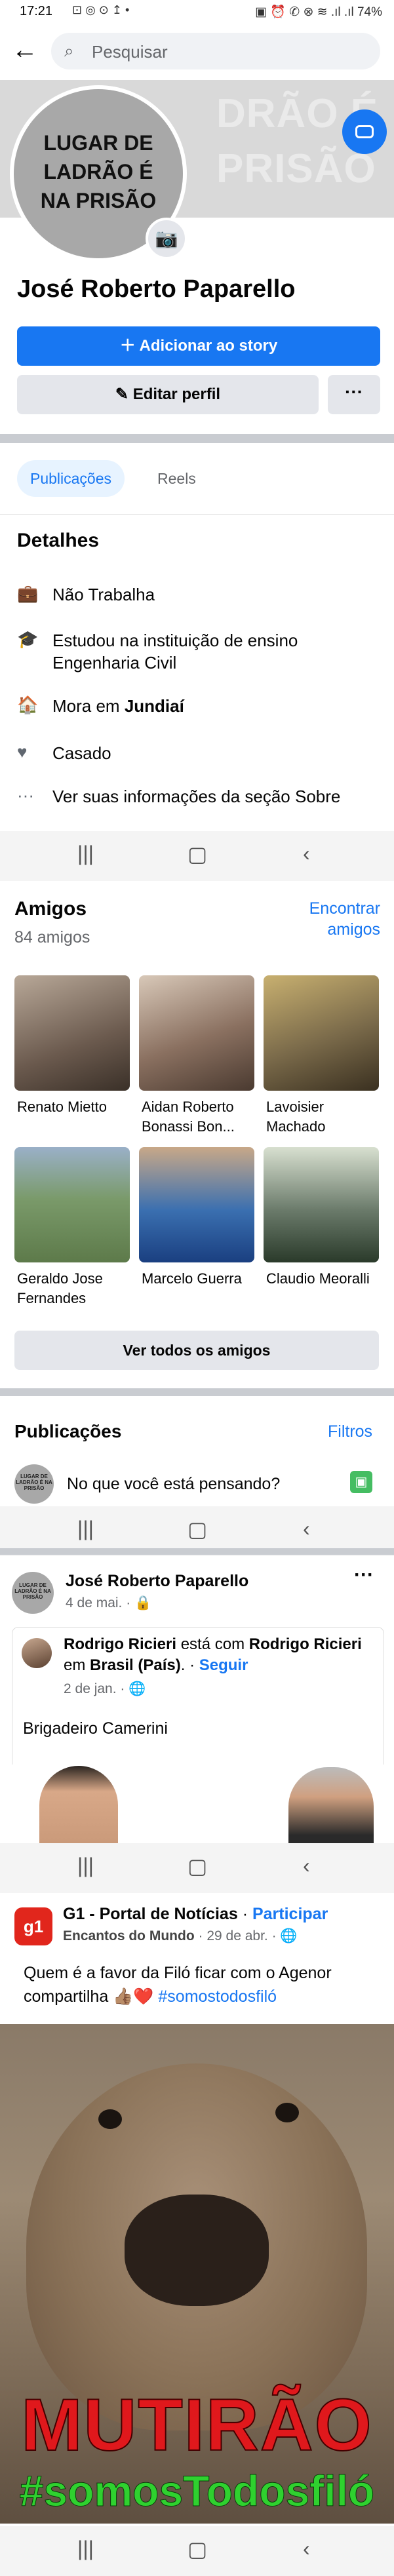 This screenshot has width=394, height=2576. What do you see at coordinates (235, 1935) in the screenshot?
I see `group-post-date: · 29 de abr. ·` at bounding box center [235, 1935].